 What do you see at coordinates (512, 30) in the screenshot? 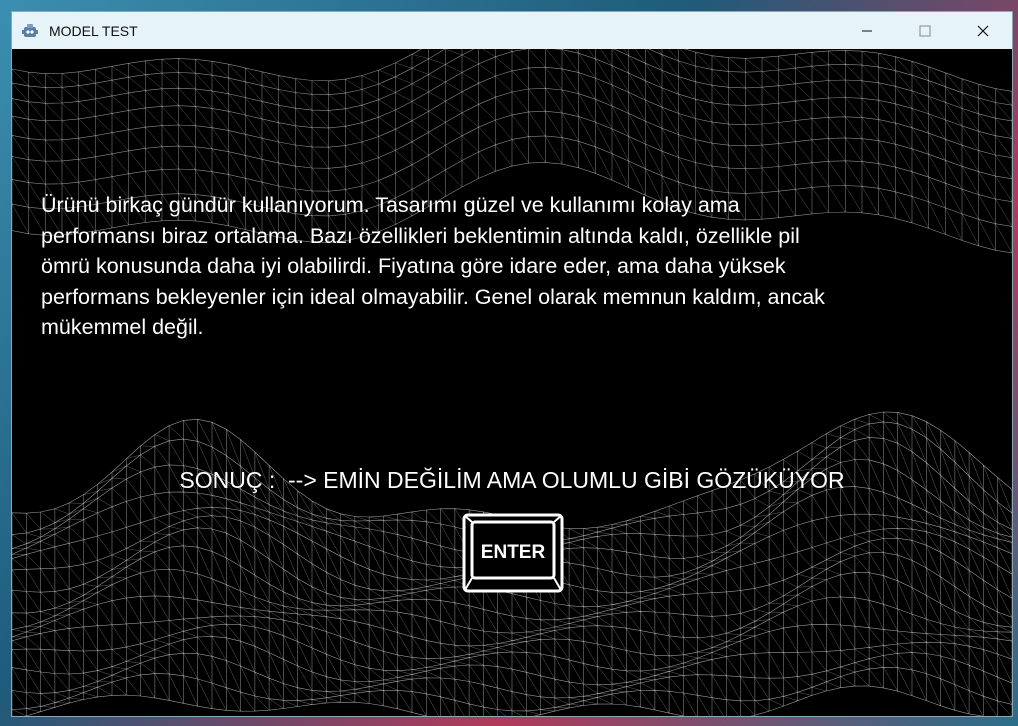
I see `title-bar: MODEL TEST` at bounding box center [512, 30].